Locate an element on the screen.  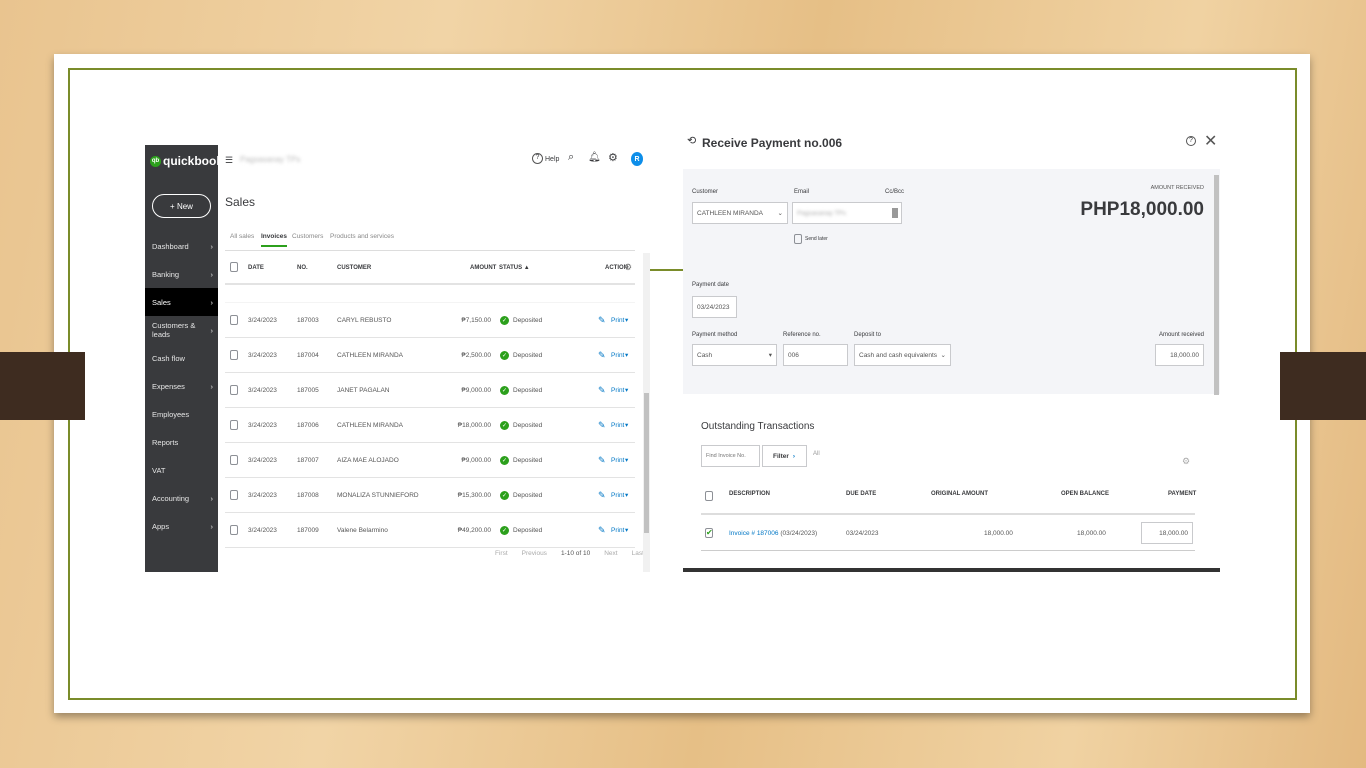
close-icon: ✕ is located at coordinates (1210, 141).